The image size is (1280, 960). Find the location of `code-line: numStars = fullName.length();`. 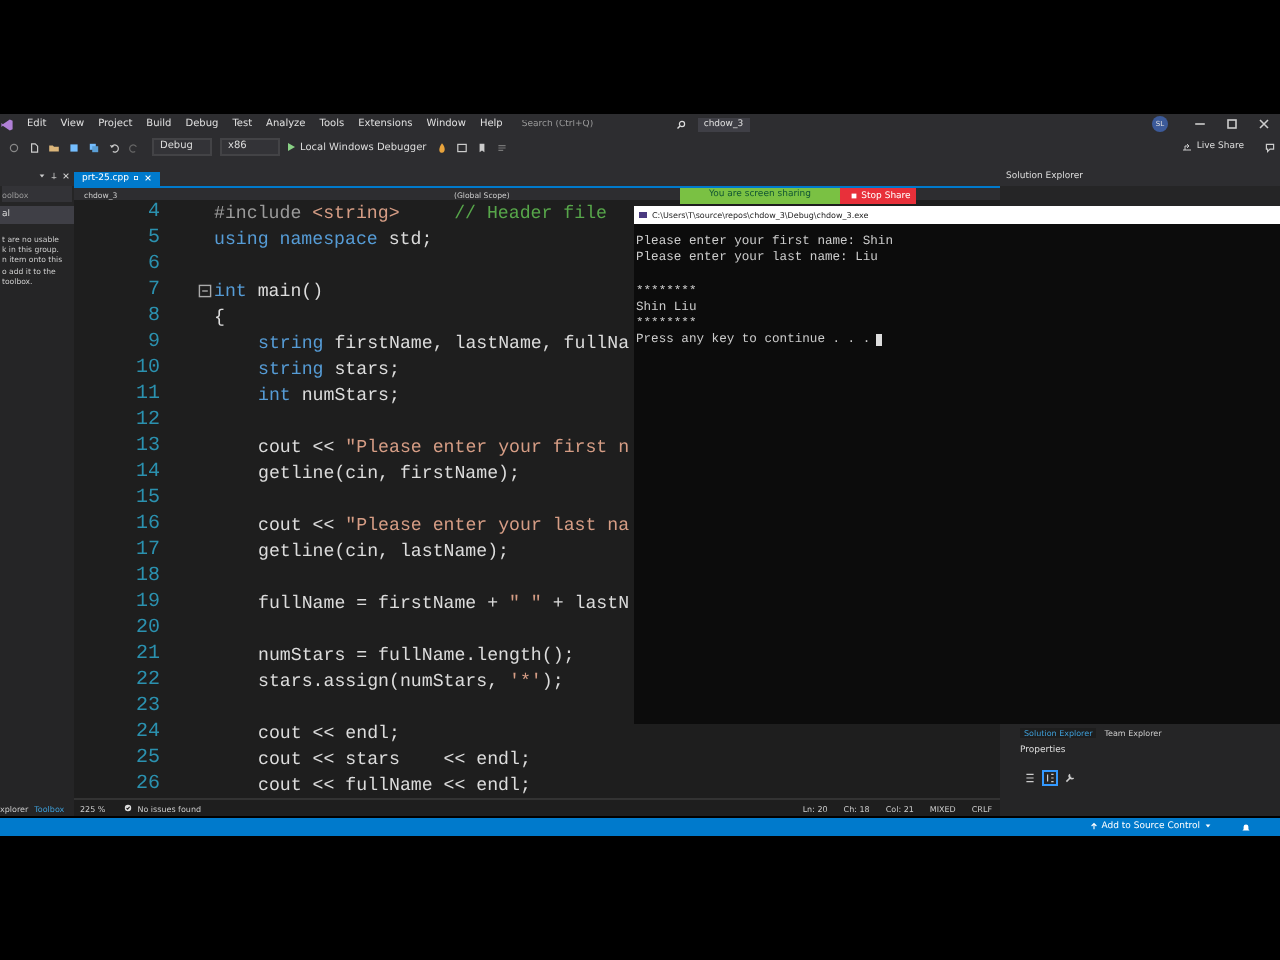

code-line: numStars = fullName.length(); is located at coordinates (415, 655).